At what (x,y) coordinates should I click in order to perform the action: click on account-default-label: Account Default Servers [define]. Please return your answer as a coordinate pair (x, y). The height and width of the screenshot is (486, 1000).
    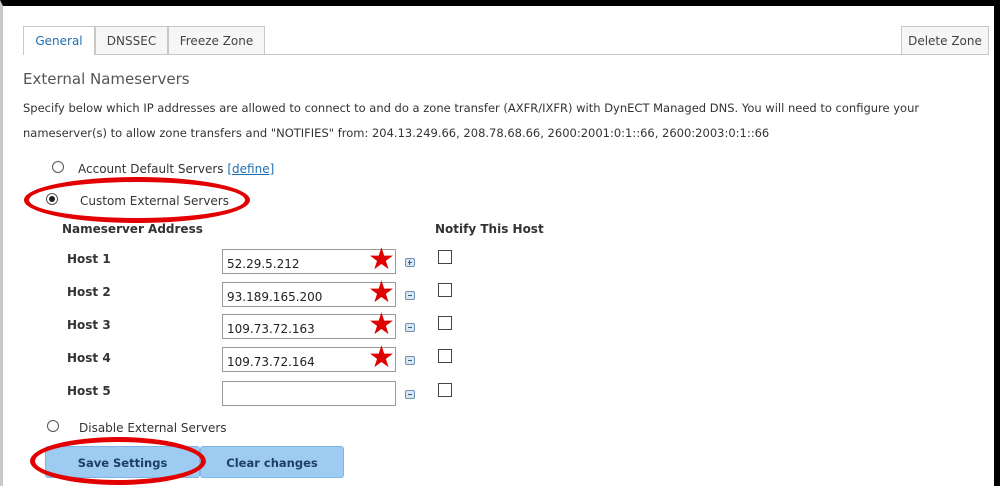
    Looking at the image, I should click on (176, 169).